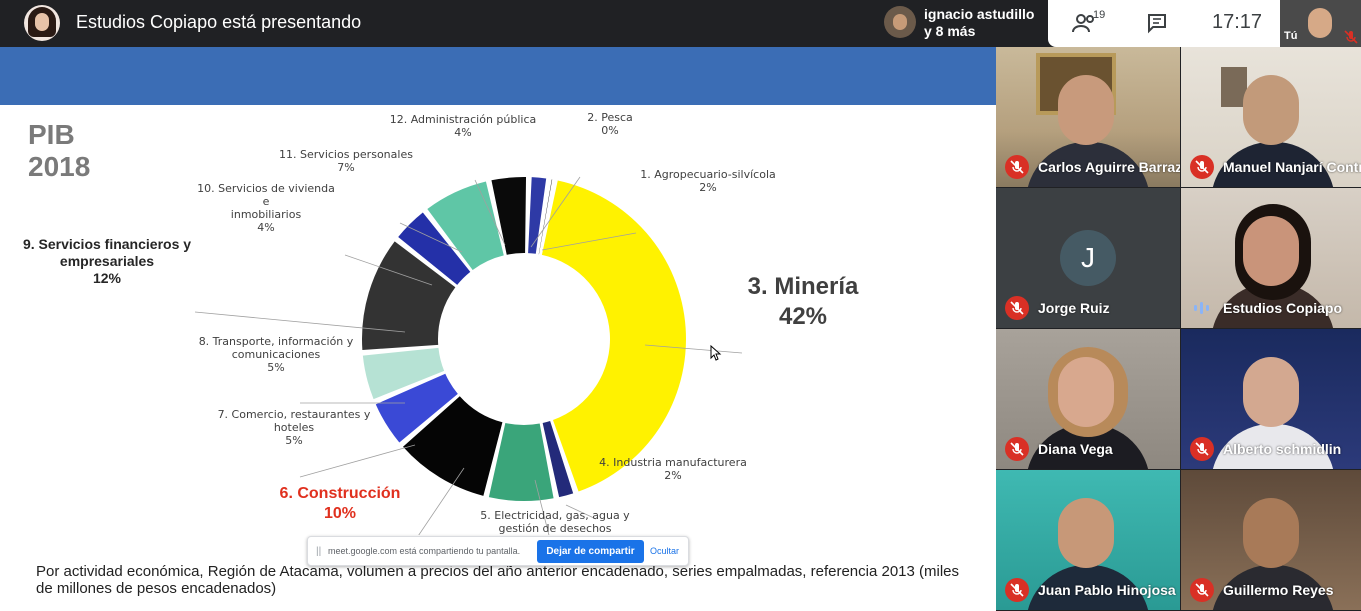 This screenshot has height=611, width=1361. Describe the element at coordinates (1291, 36) in the screenshot. I see `self-label: Tú` at that location.